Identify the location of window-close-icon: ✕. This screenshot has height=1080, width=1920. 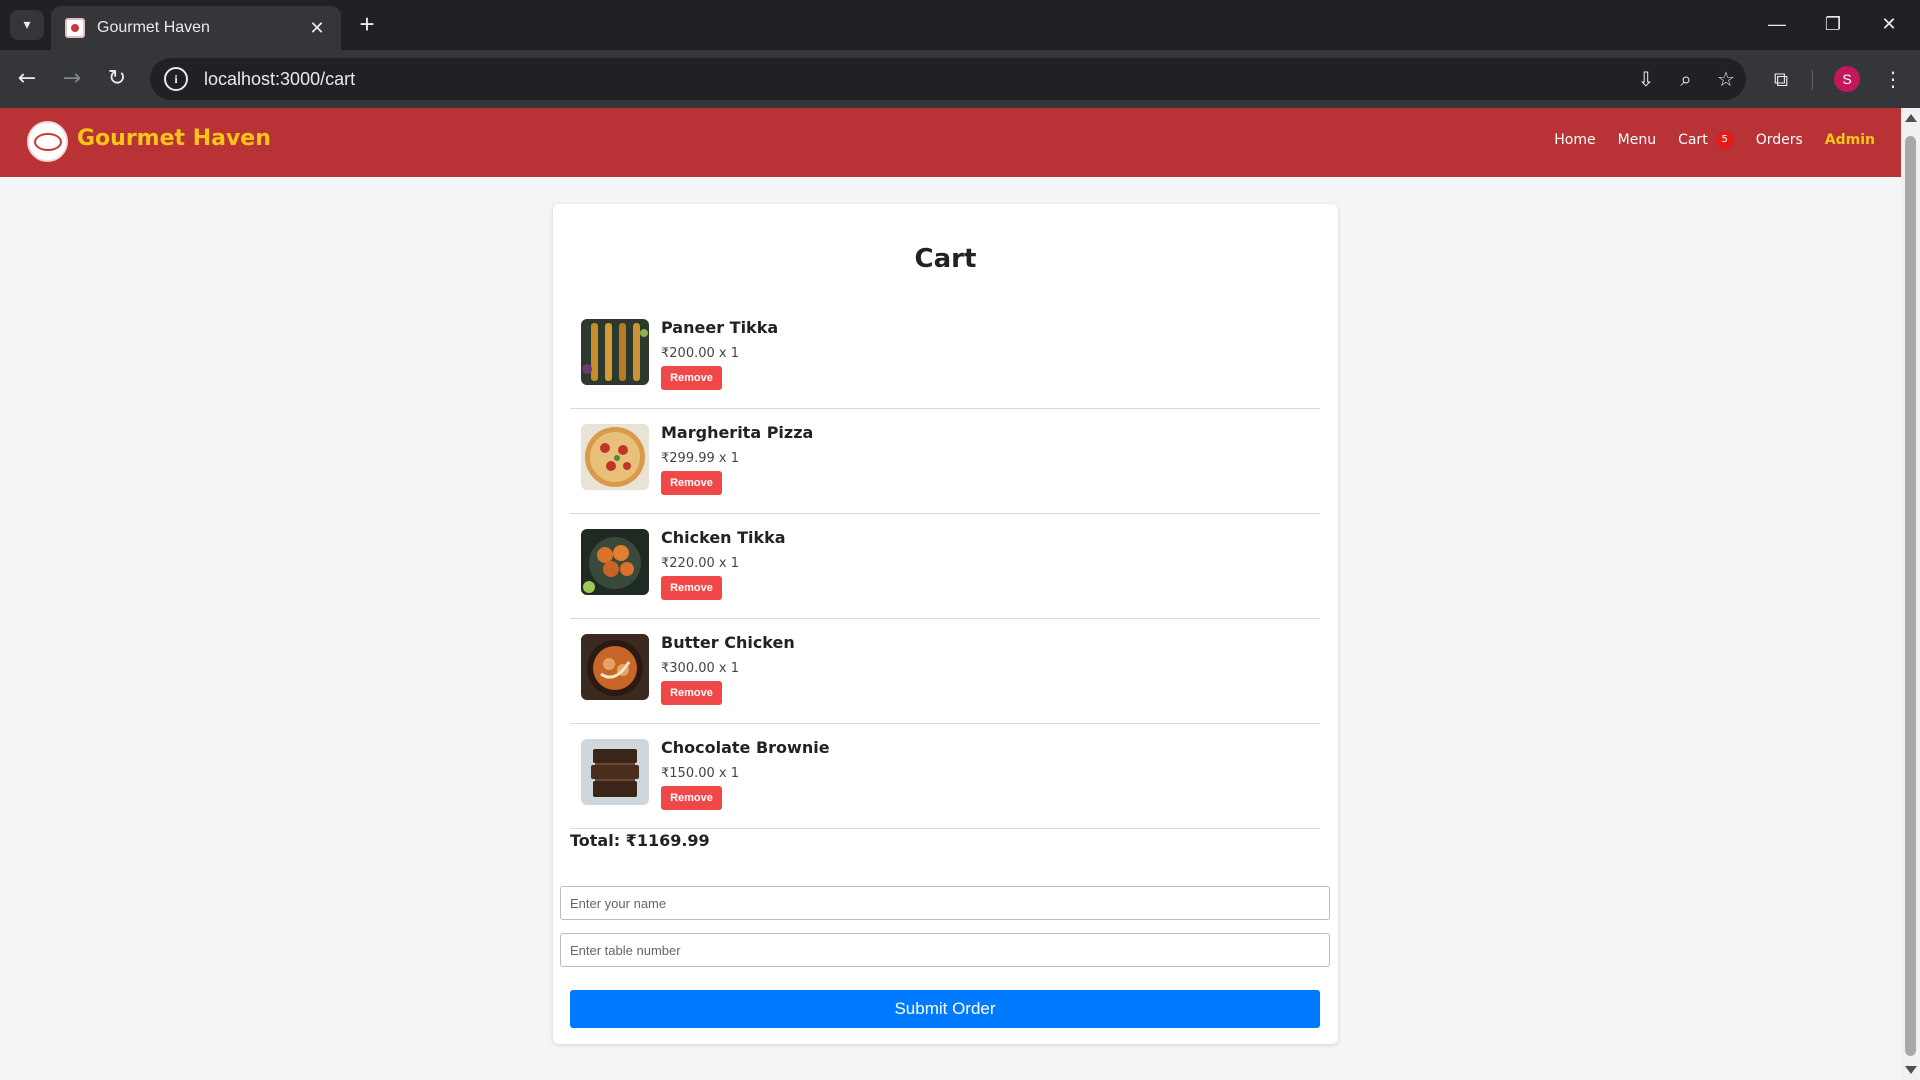
(1889, 24).